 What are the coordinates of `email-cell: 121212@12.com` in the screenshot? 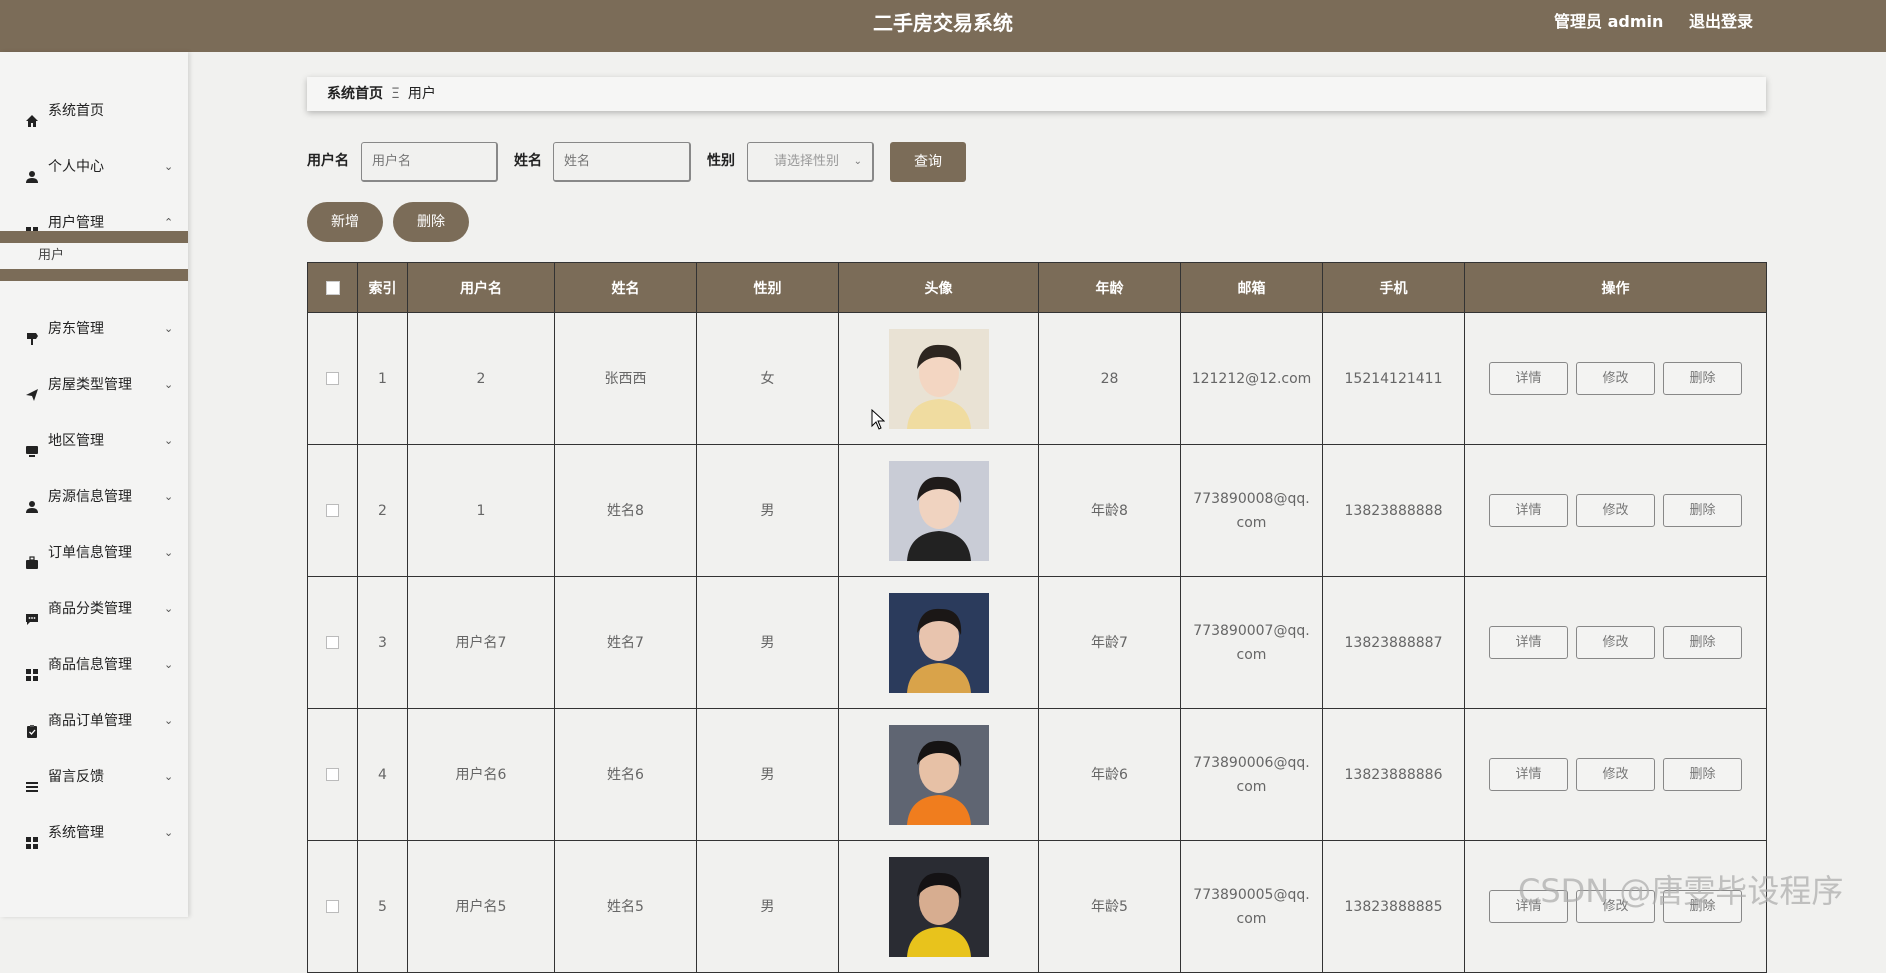 It's located at (1251, 378).